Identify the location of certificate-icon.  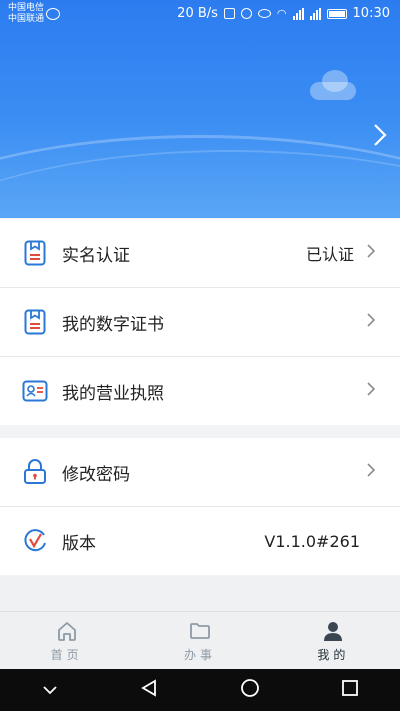
(35, 322).